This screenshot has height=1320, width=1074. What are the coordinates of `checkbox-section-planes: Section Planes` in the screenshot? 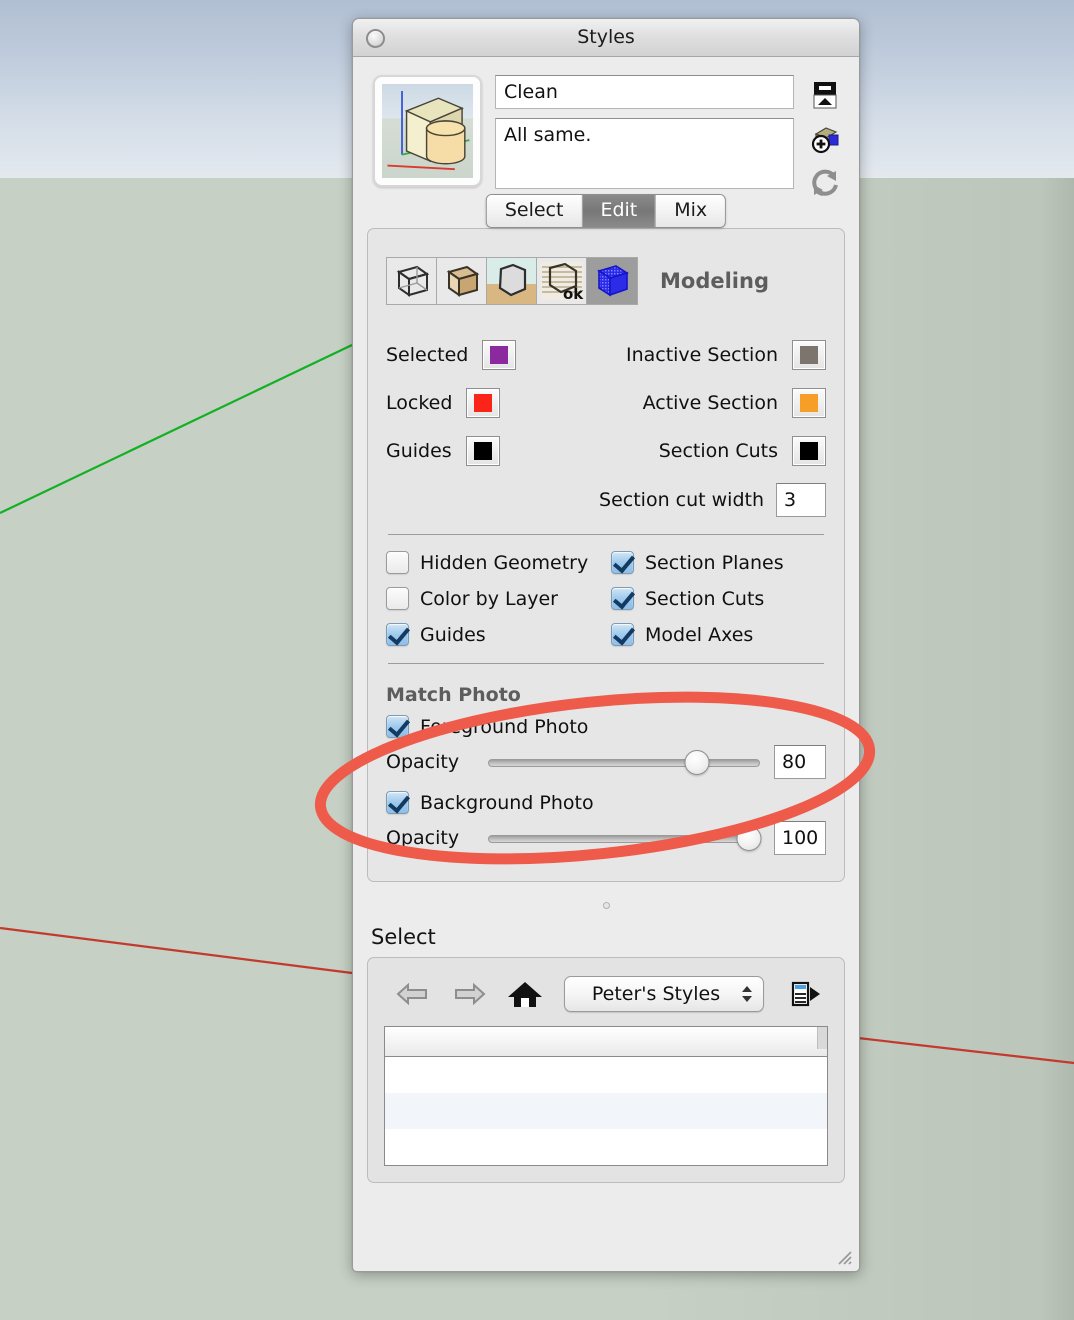 It's located at (718, 562).